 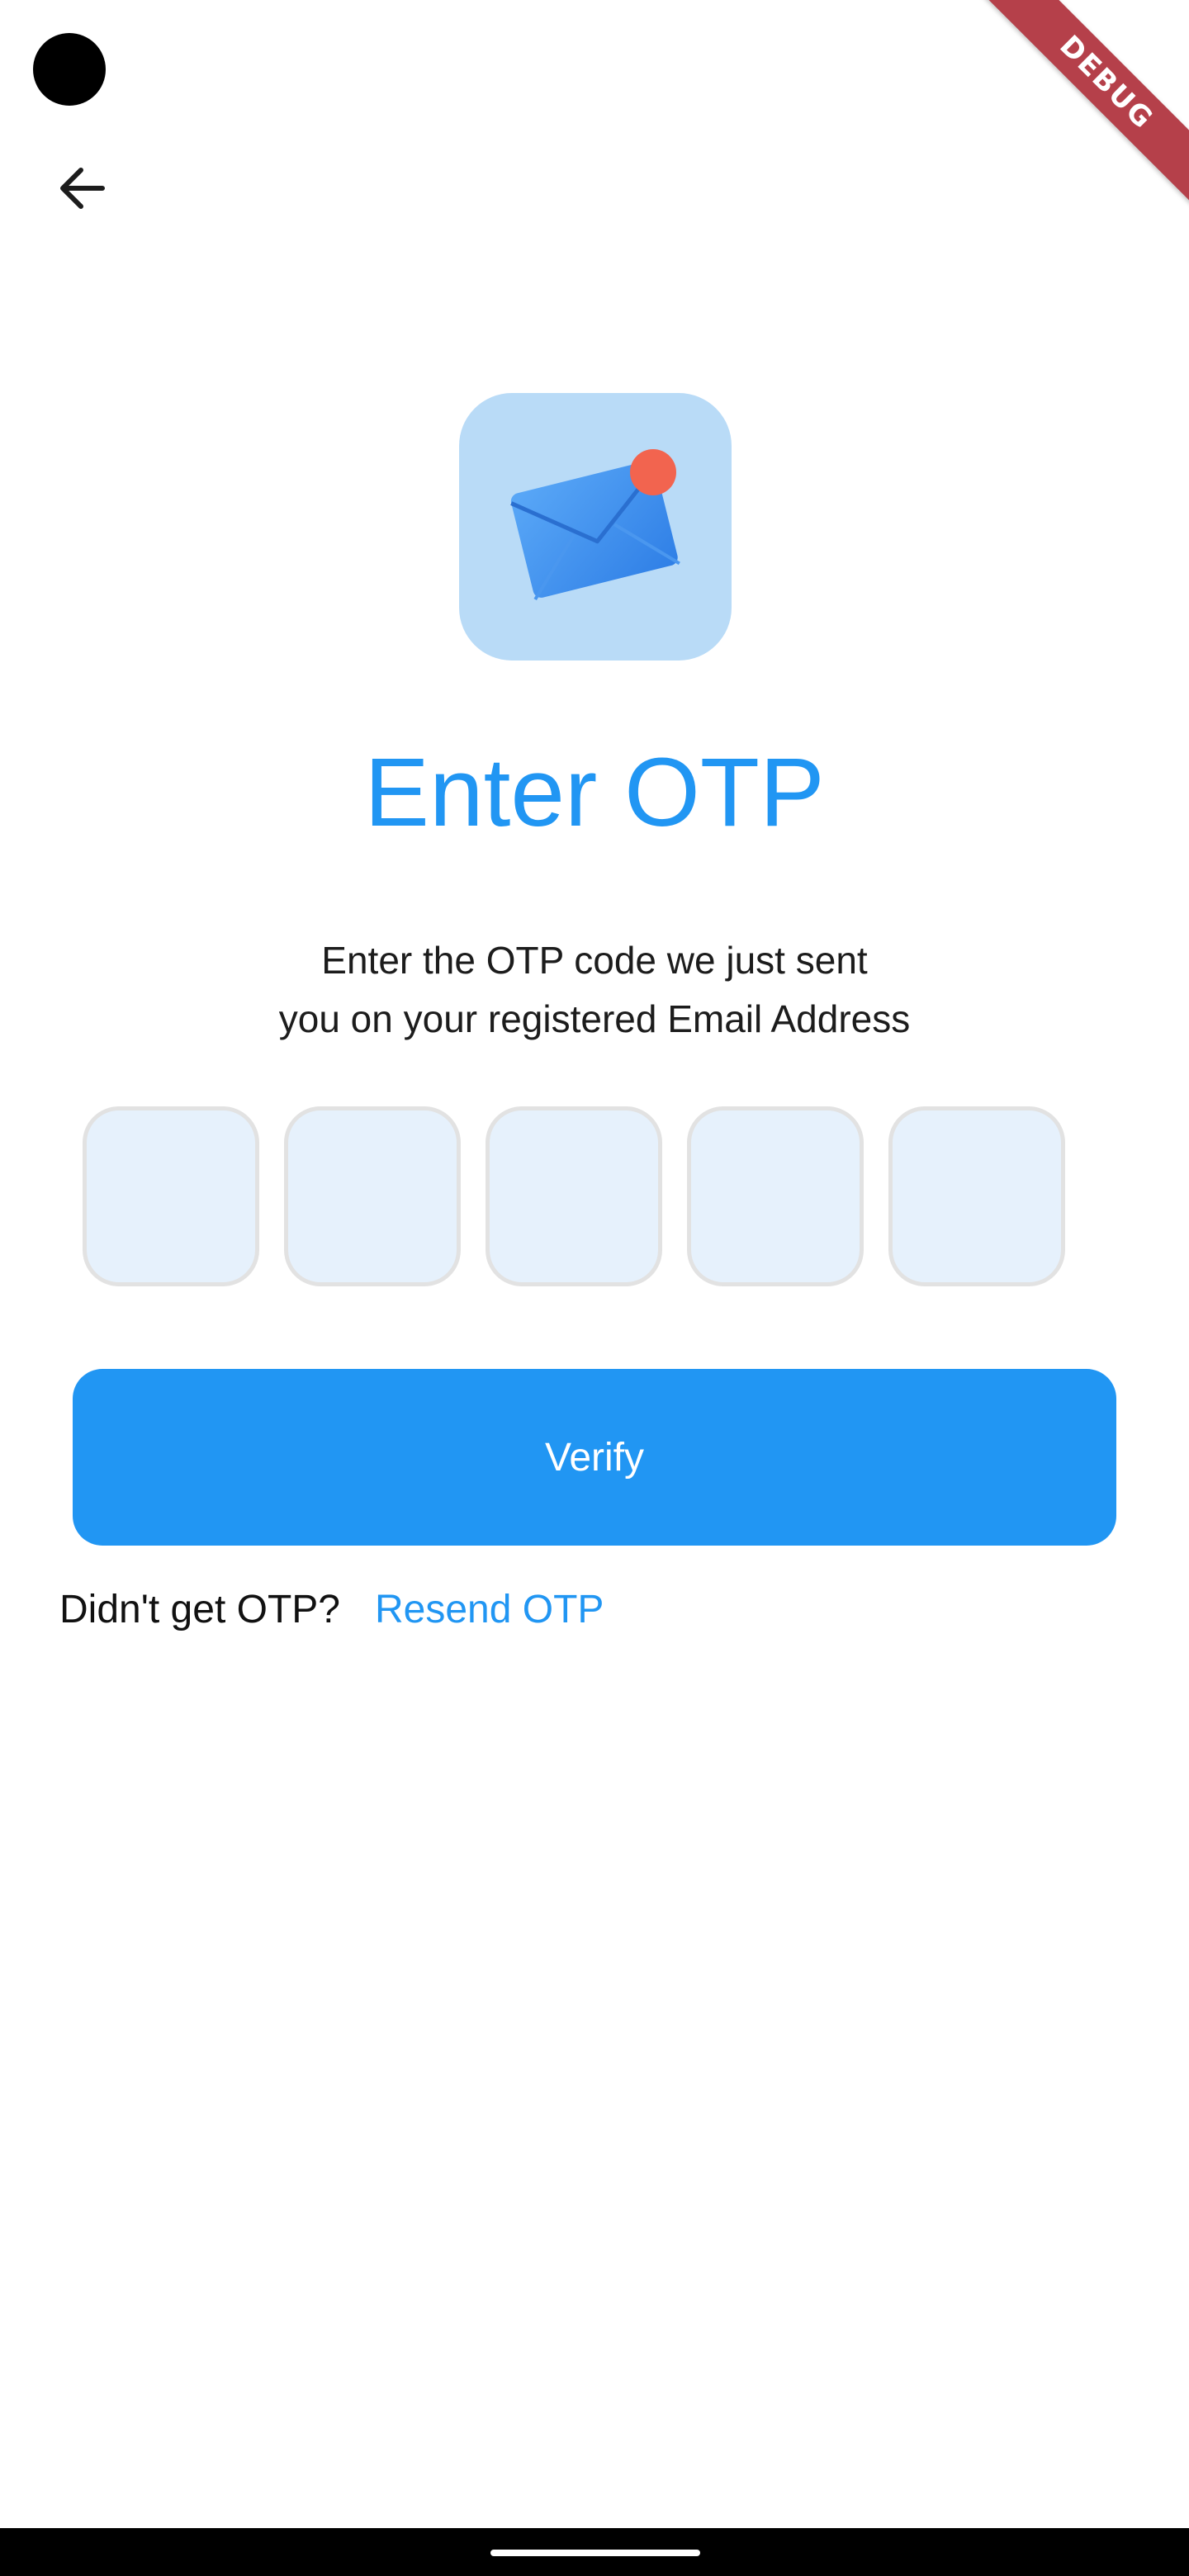 I want to click on mail-illustration, so click(x=595, y=527).